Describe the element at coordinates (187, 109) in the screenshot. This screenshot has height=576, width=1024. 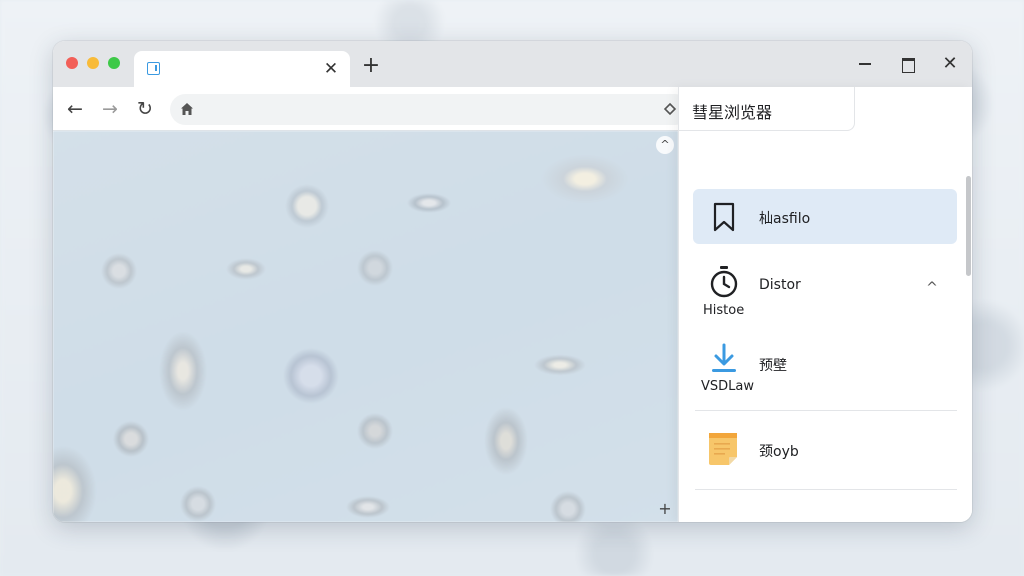
I see `home-icon` at that location.